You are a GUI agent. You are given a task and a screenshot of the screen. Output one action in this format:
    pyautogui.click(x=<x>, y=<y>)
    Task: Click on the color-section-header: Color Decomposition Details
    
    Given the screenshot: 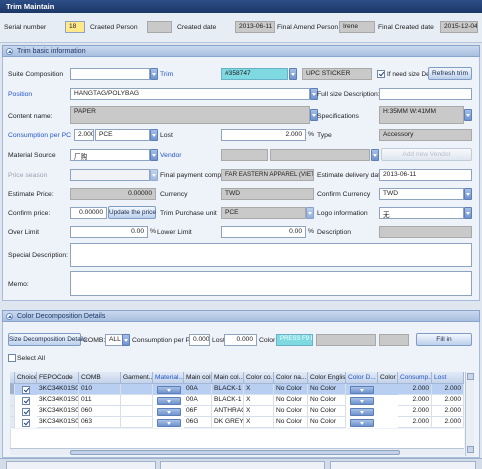 What is the action you would take?
    pyautogui.click(x=241, y=316)
    